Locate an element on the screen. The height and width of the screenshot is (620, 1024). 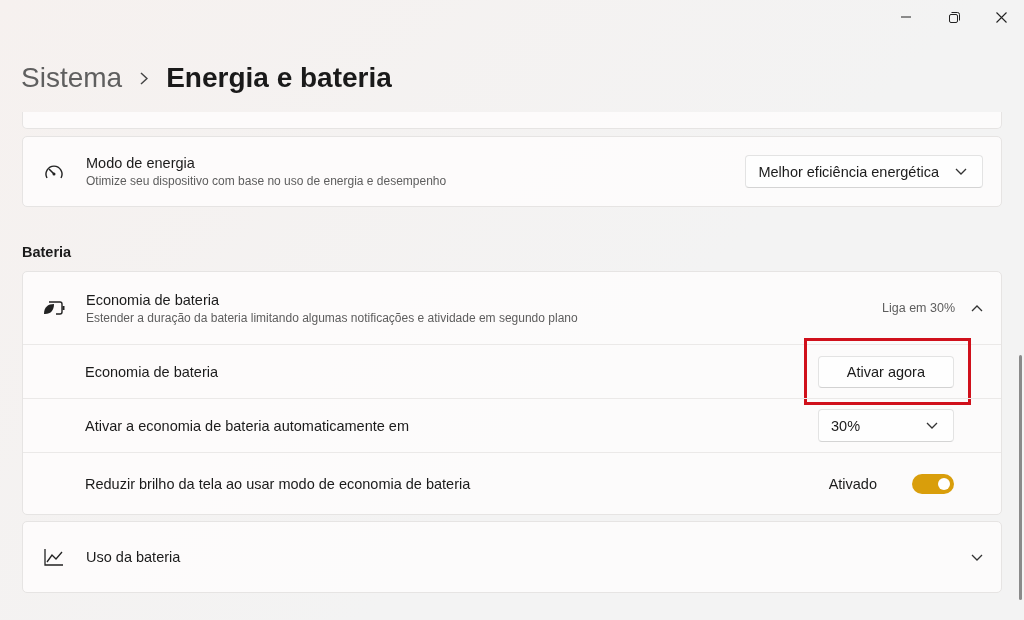
status-text: Liga em 30% is located at coordinates (918, 308).